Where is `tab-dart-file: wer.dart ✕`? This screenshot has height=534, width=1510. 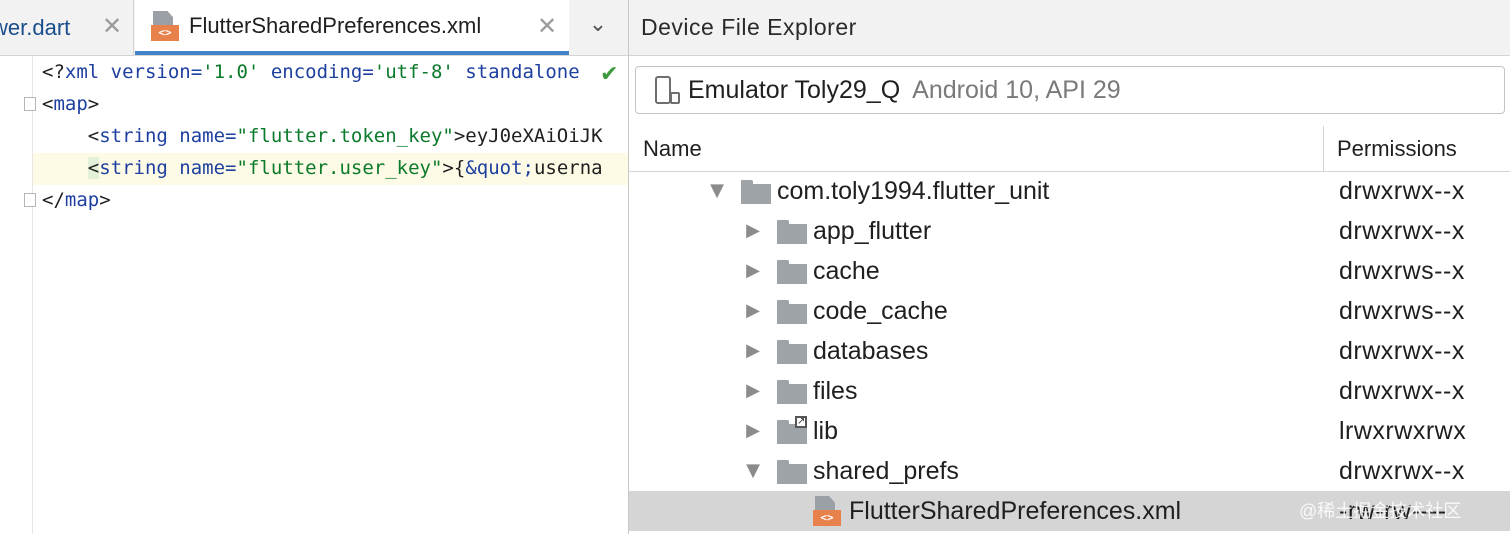 tab-dart-file: wer.dart ✕ is located at coordinates (67, 27).